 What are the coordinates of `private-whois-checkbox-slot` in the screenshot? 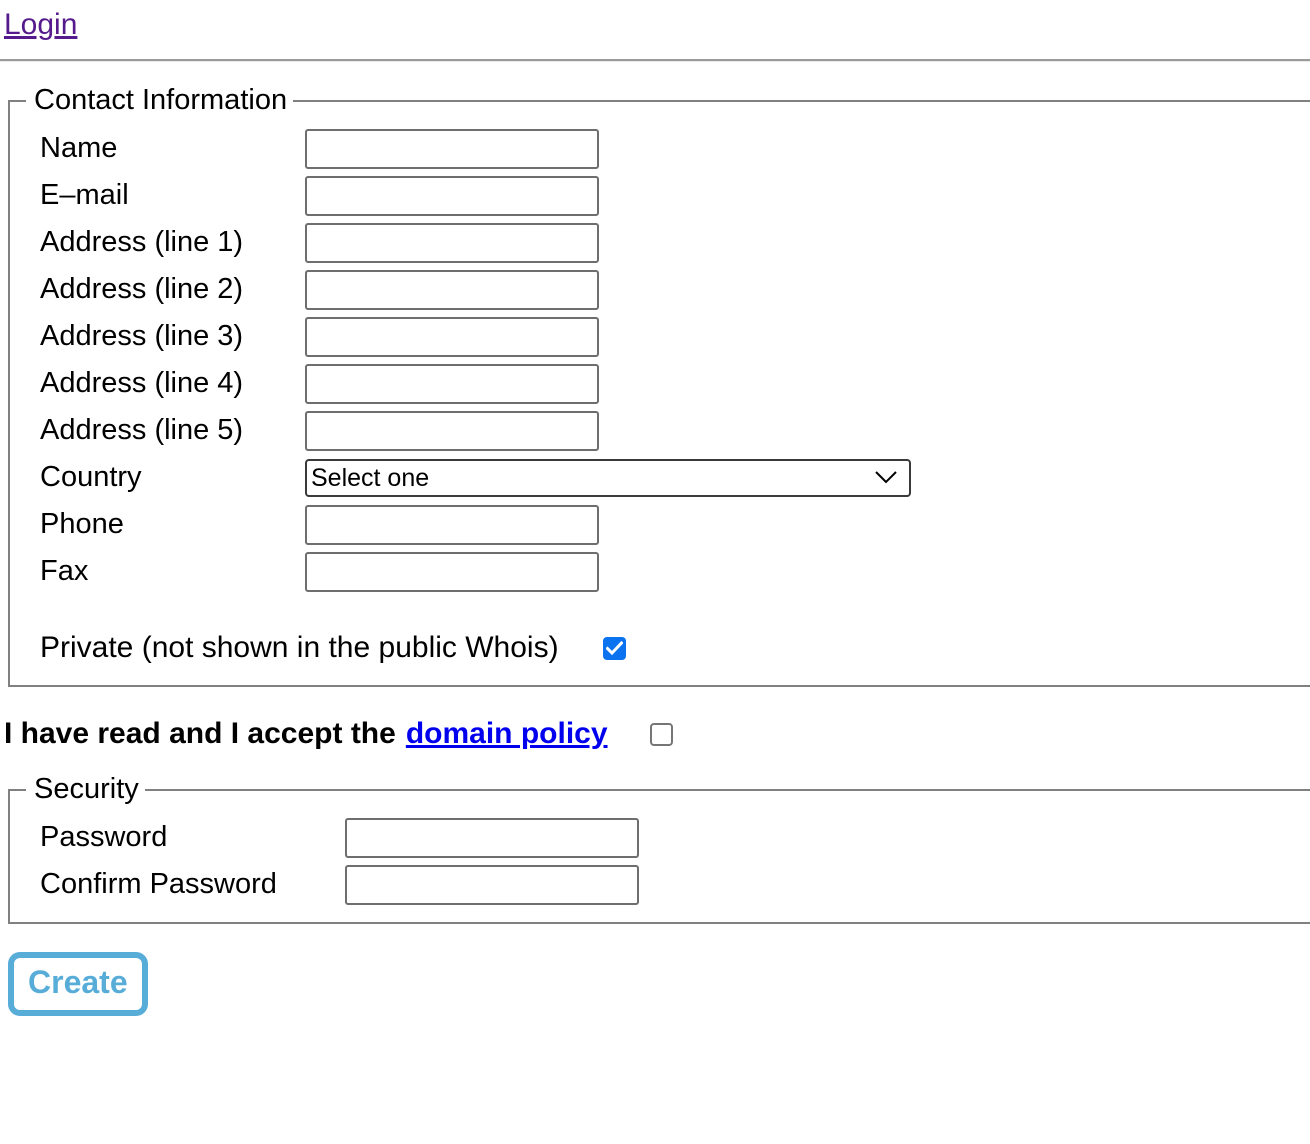 It's located at (614, 648).